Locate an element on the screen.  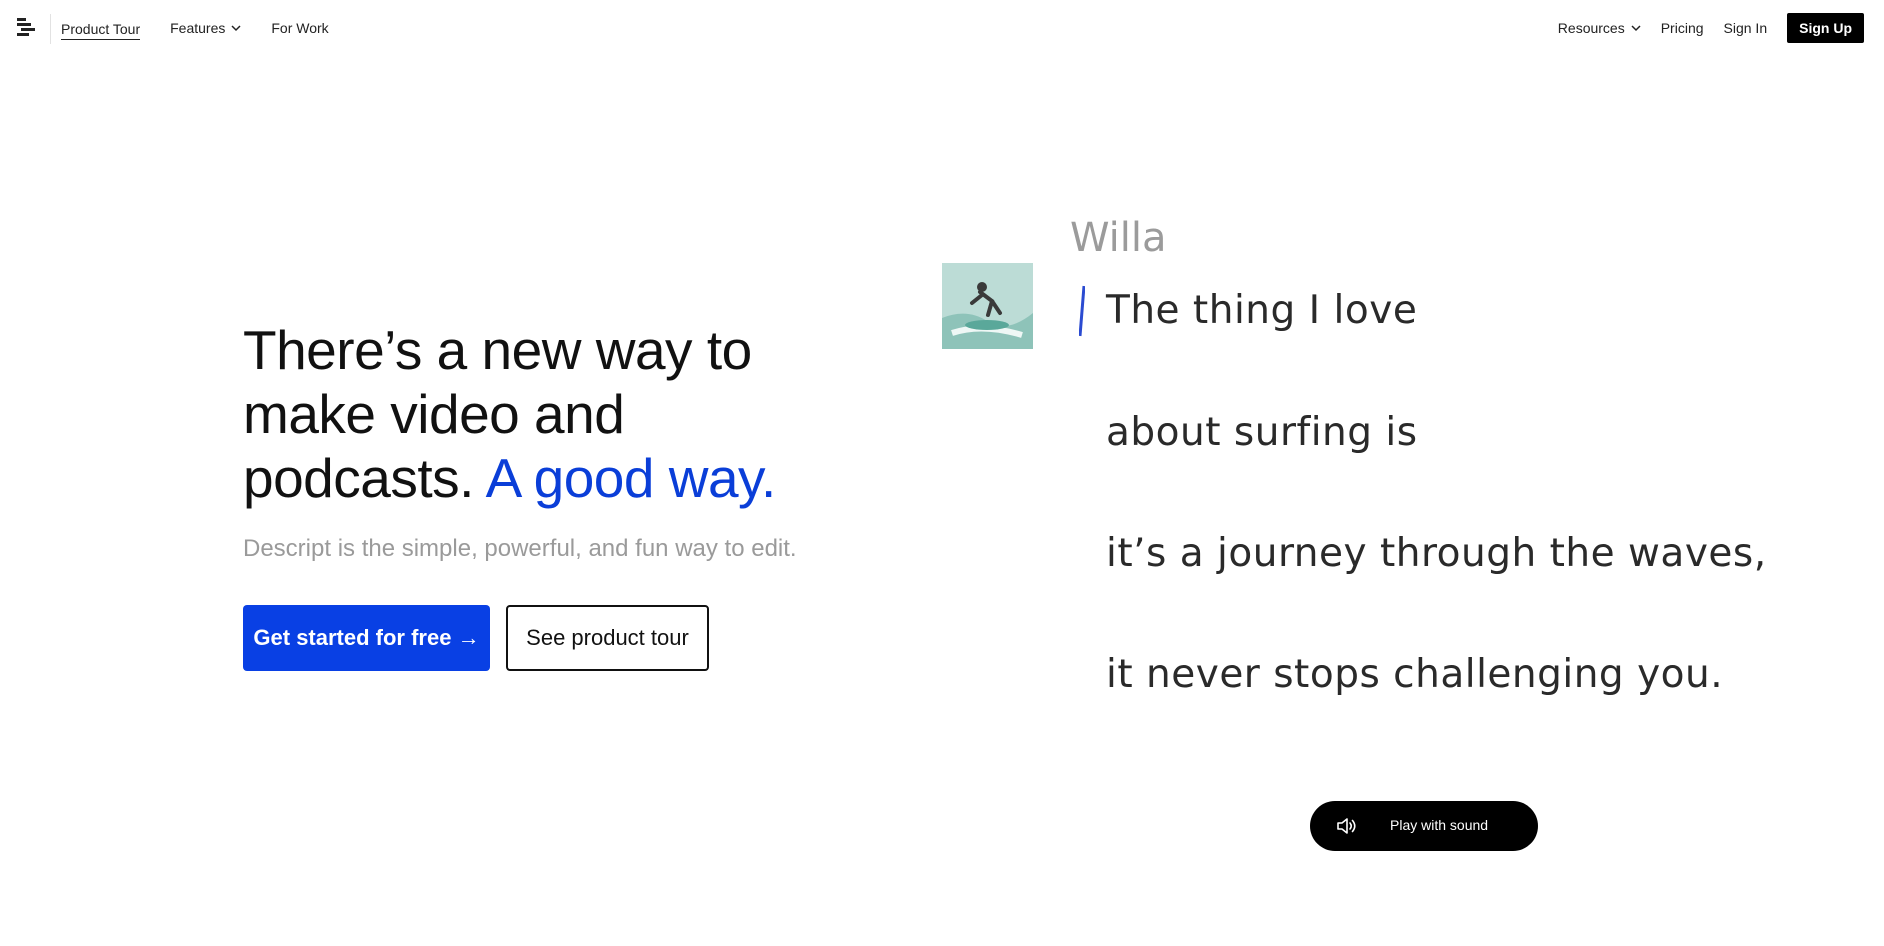
sign-up-button: Sign Up is located at coordinates (1825, 28).